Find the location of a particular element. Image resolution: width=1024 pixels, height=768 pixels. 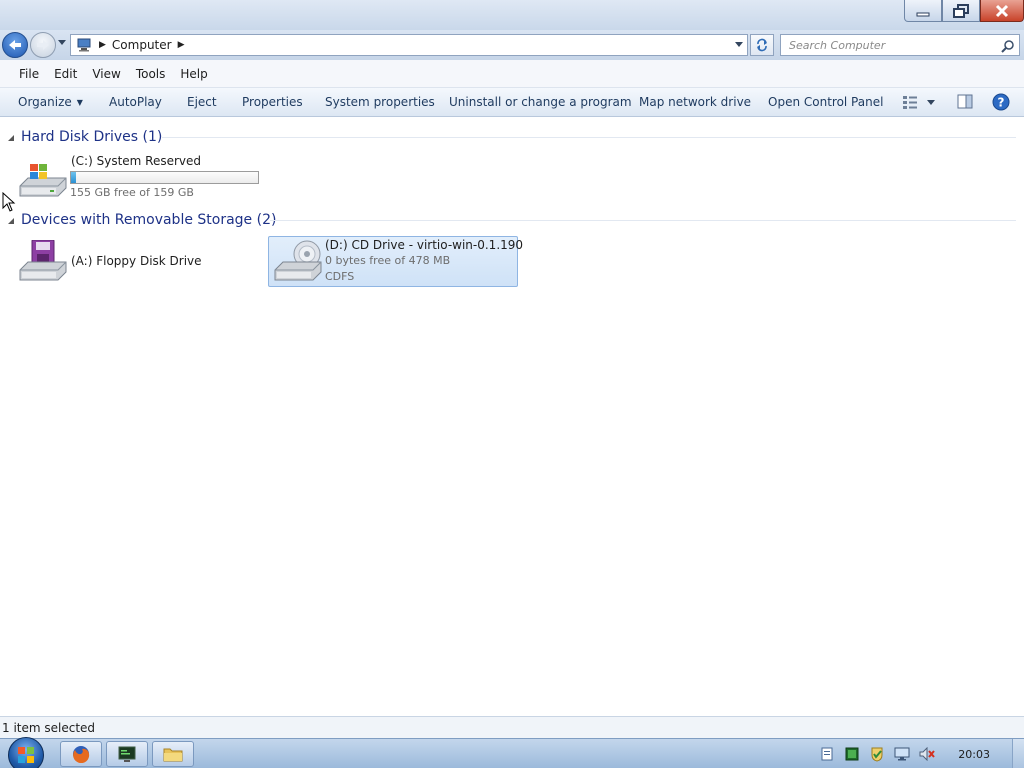

document-icon is located at coordinates (827, 754).